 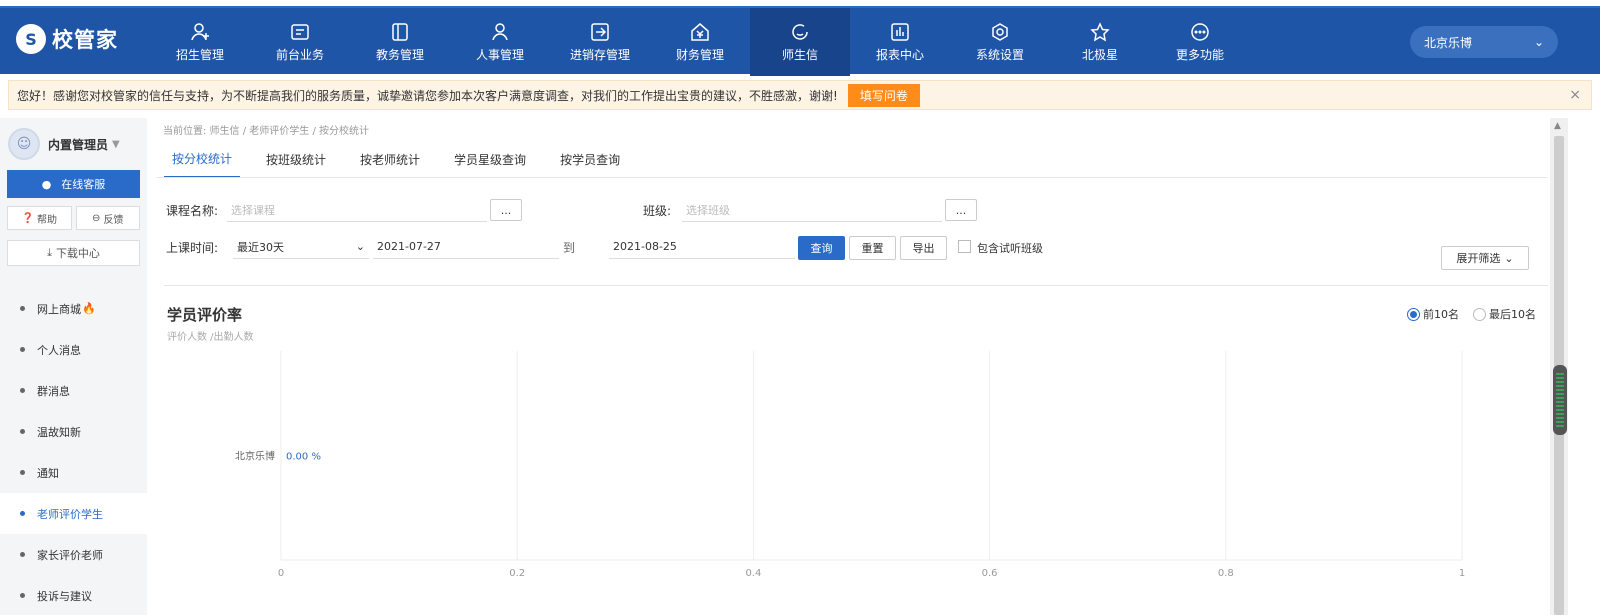 What do you see at coordinates (107, 218) in the screenshot?
I see `feedback-button: ⊖ 反馈` at bounding box center [107, 218].